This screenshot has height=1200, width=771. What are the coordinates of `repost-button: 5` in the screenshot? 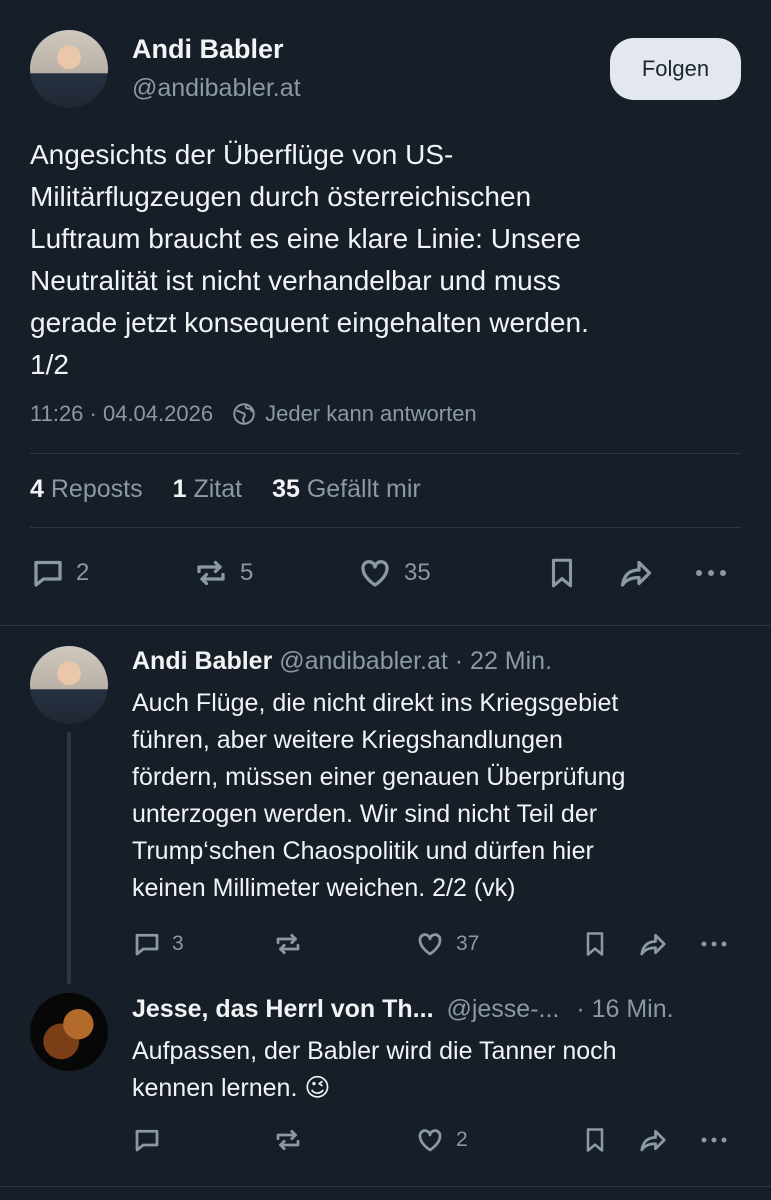 It's located at (222, 573).